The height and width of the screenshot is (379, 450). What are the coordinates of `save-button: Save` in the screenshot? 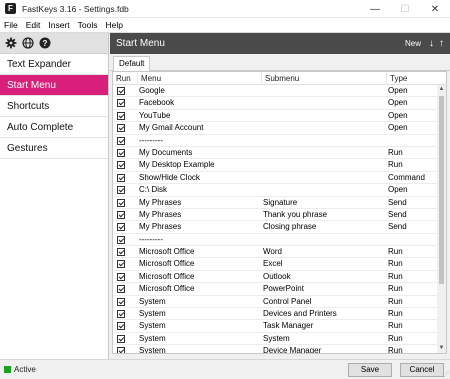 It's located at (370, 370).